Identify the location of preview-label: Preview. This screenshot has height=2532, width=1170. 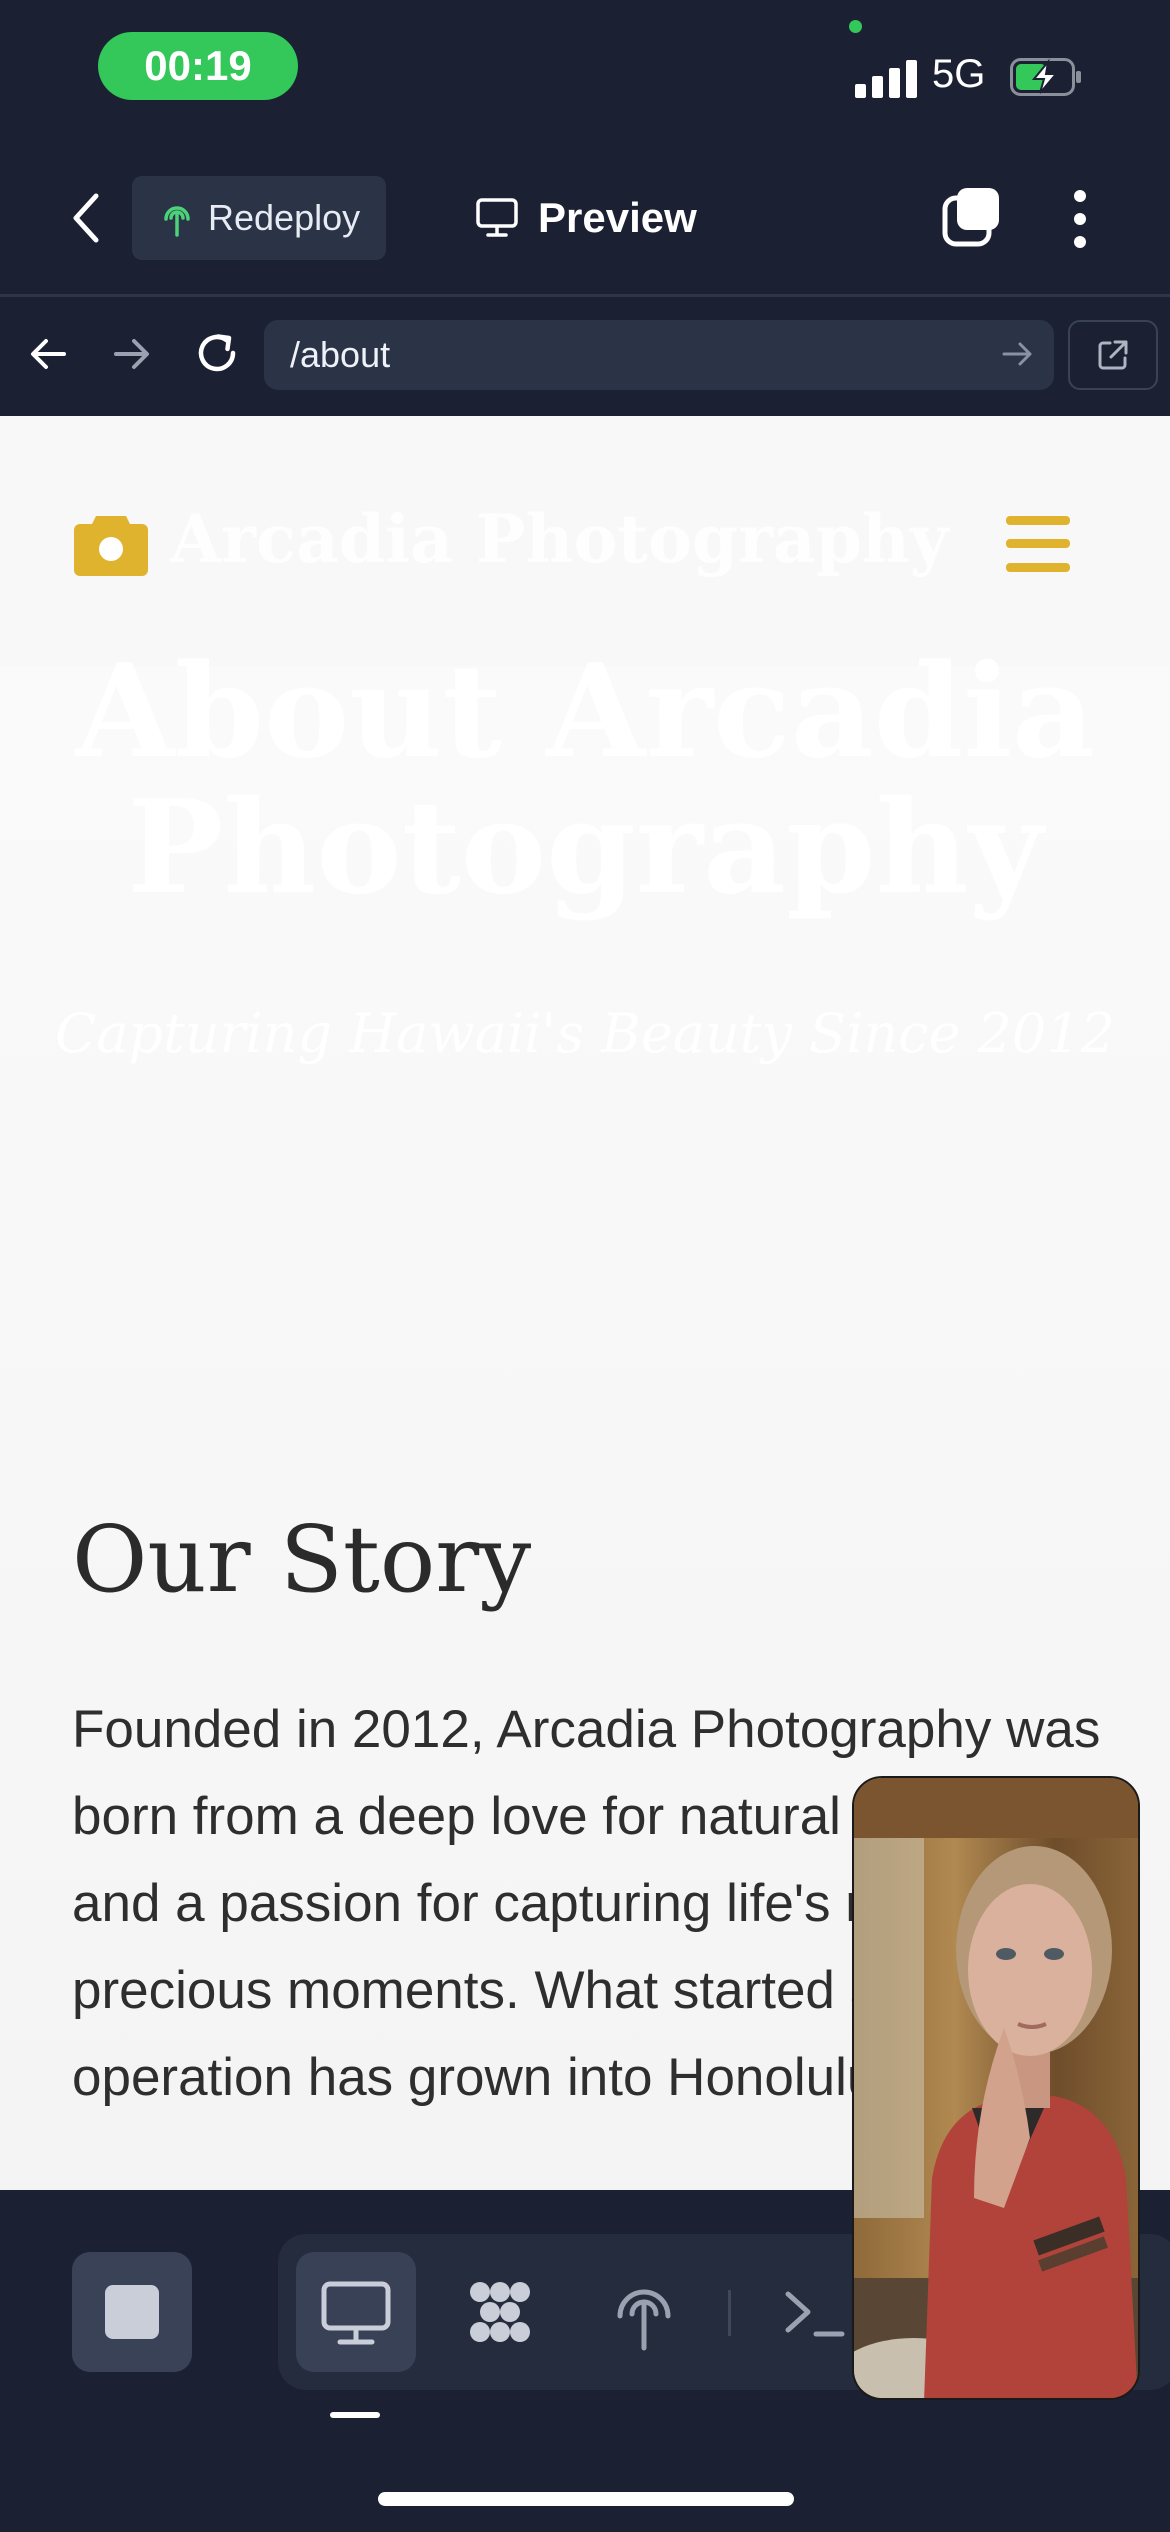
(617, 217).